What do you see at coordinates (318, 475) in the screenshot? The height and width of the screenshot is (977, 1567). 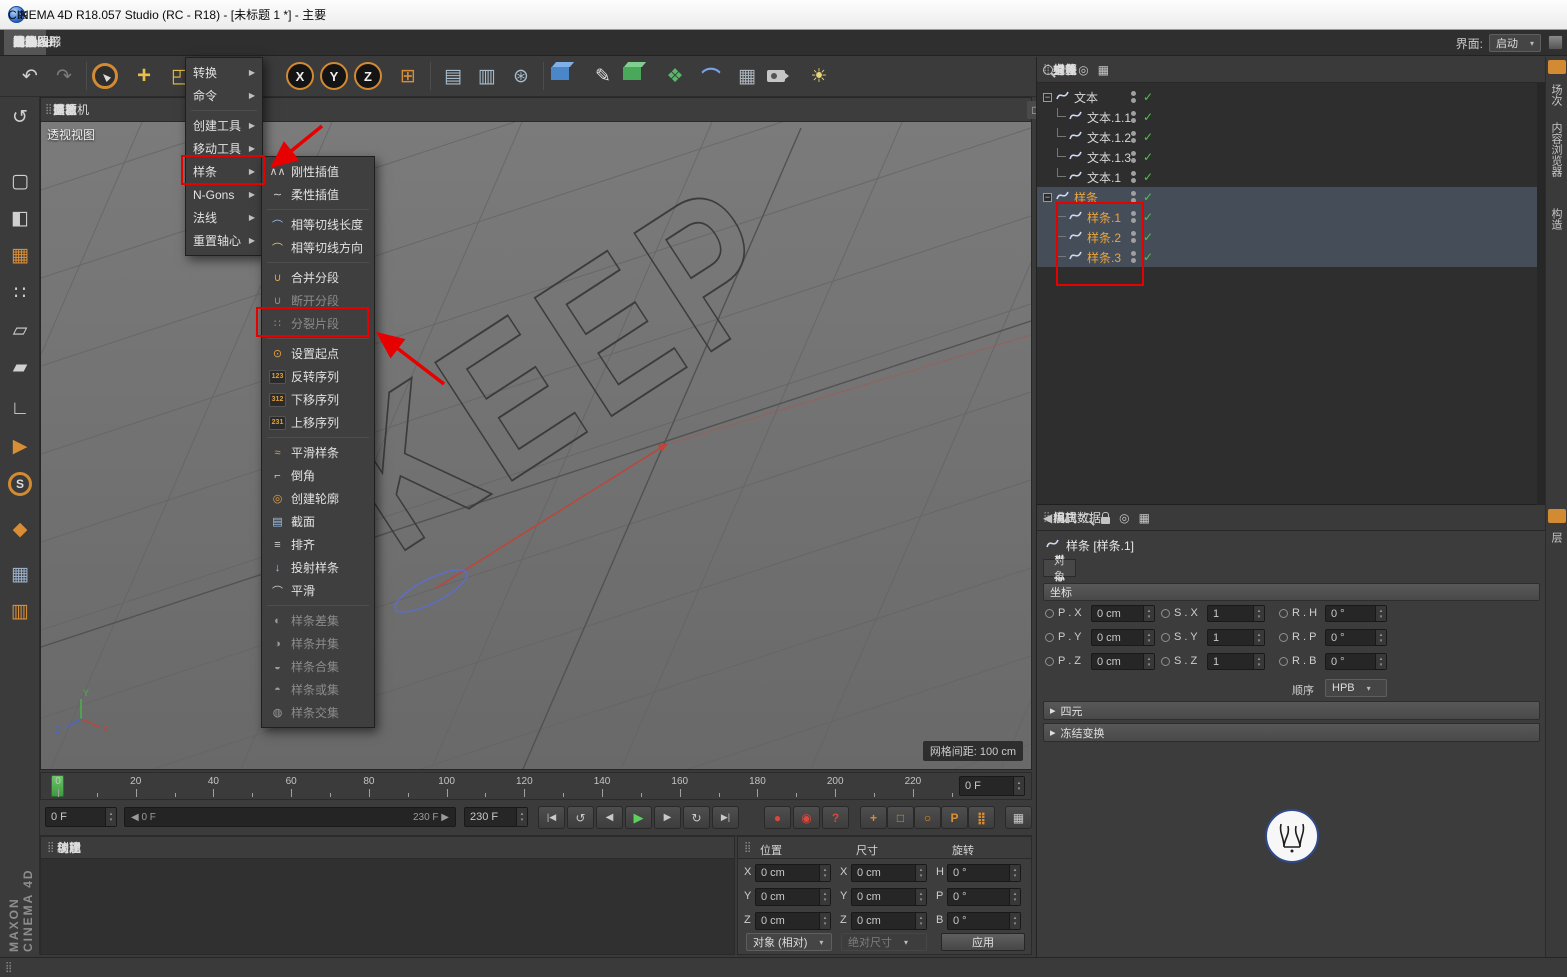 I see `spline-menu-item-chamfer: ⌐ 倒角` at bounding box center [318, 475].